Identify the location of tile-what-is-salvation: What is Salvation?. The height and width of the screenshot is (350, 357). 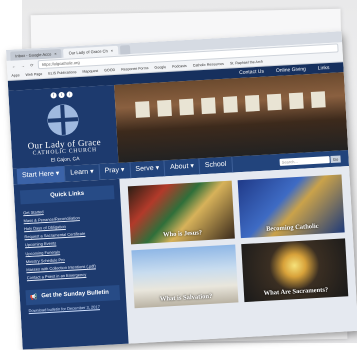
(185, 276).